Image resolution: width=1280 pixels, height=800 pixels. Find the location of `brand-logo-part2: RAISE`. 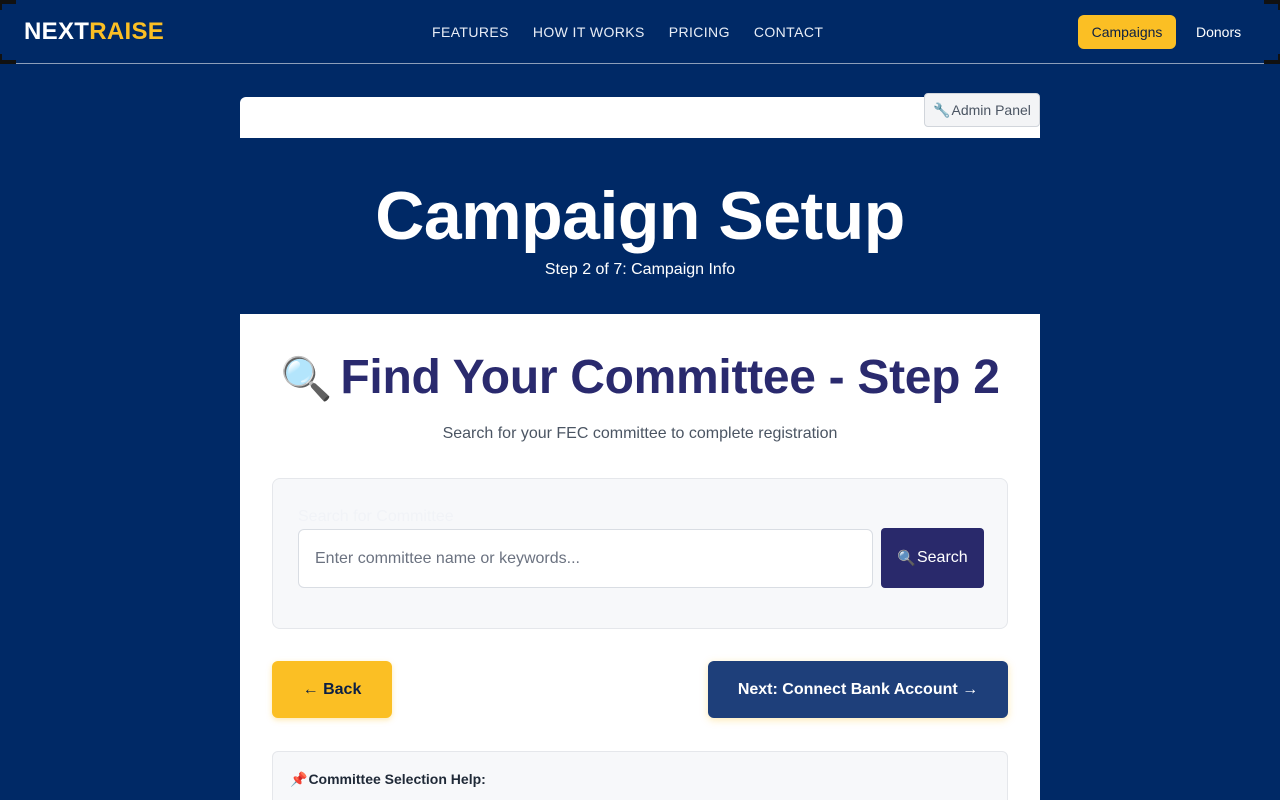

brand-logo-part2: RAISE is located at coordinates (127, 31).